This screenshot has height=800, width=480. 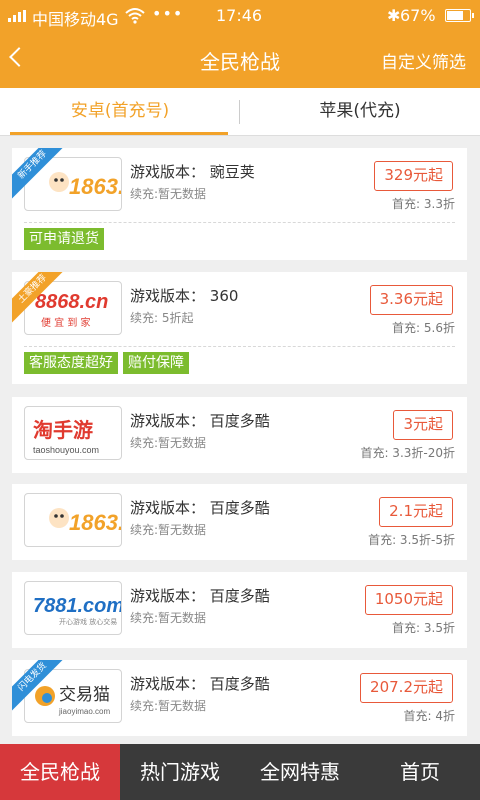 I want to click on clock: 17:46, so click(x=239, y=15).